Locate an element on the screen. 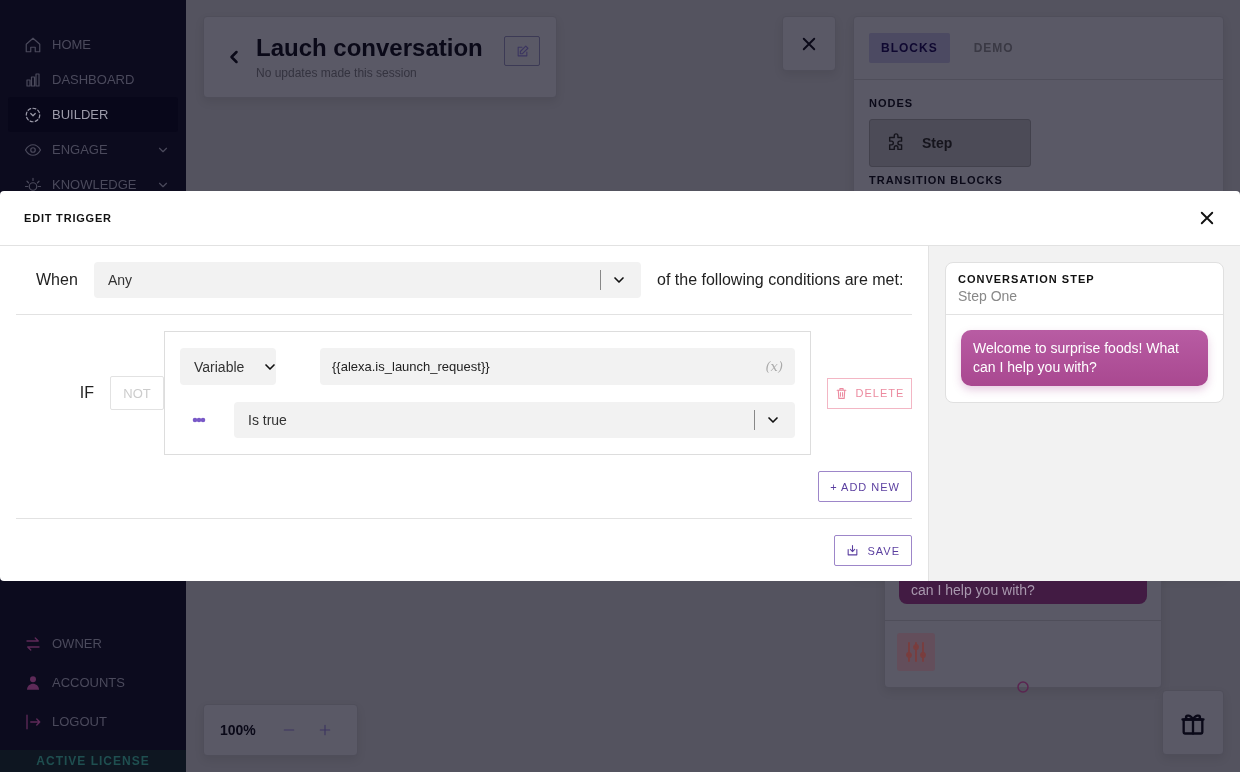 Image resolution: width=1240 pixels, height=772 pixels. edit-button is located at coordinates (522, 51).